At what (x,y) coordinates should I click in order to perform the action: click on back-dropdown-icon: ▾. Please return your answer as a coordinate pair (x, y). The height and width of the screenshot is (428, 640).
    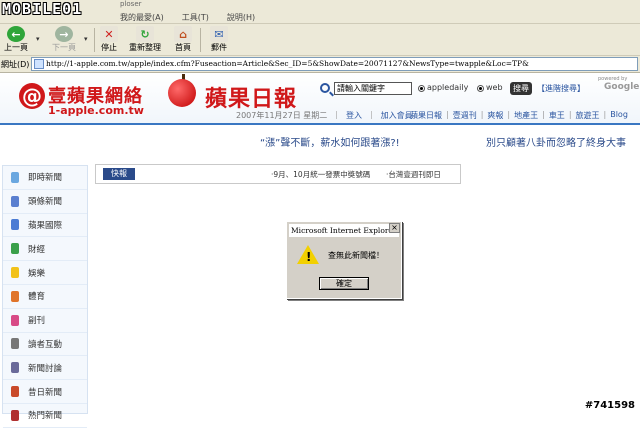
    Looking at the image, I should click on (38, 39).